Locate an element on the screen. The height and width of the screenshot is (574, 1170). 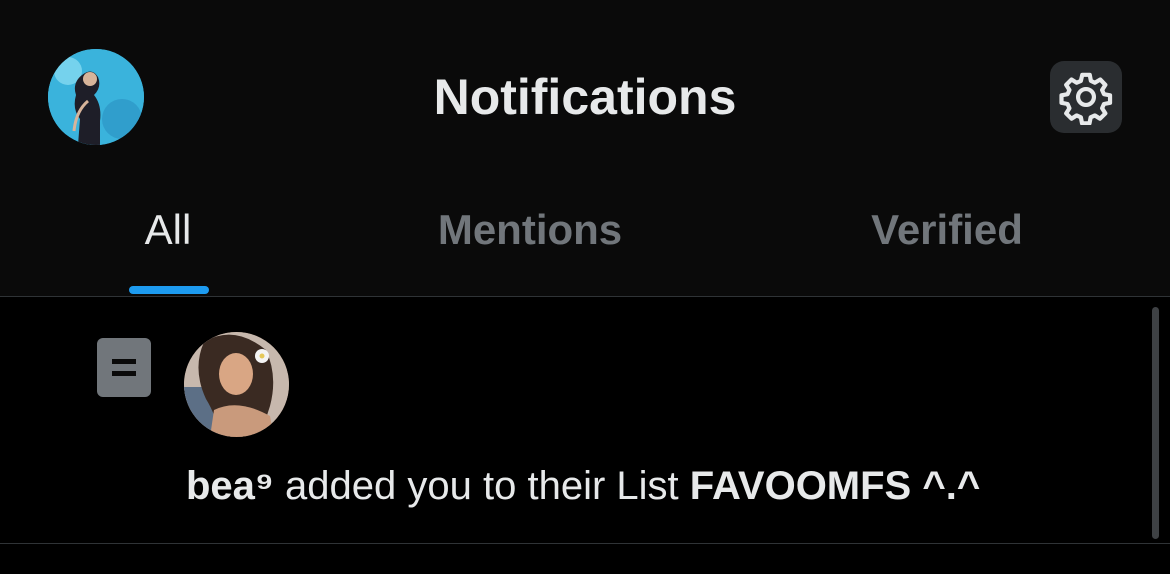
page-title: Notifications is located at coordinates (585, 97).